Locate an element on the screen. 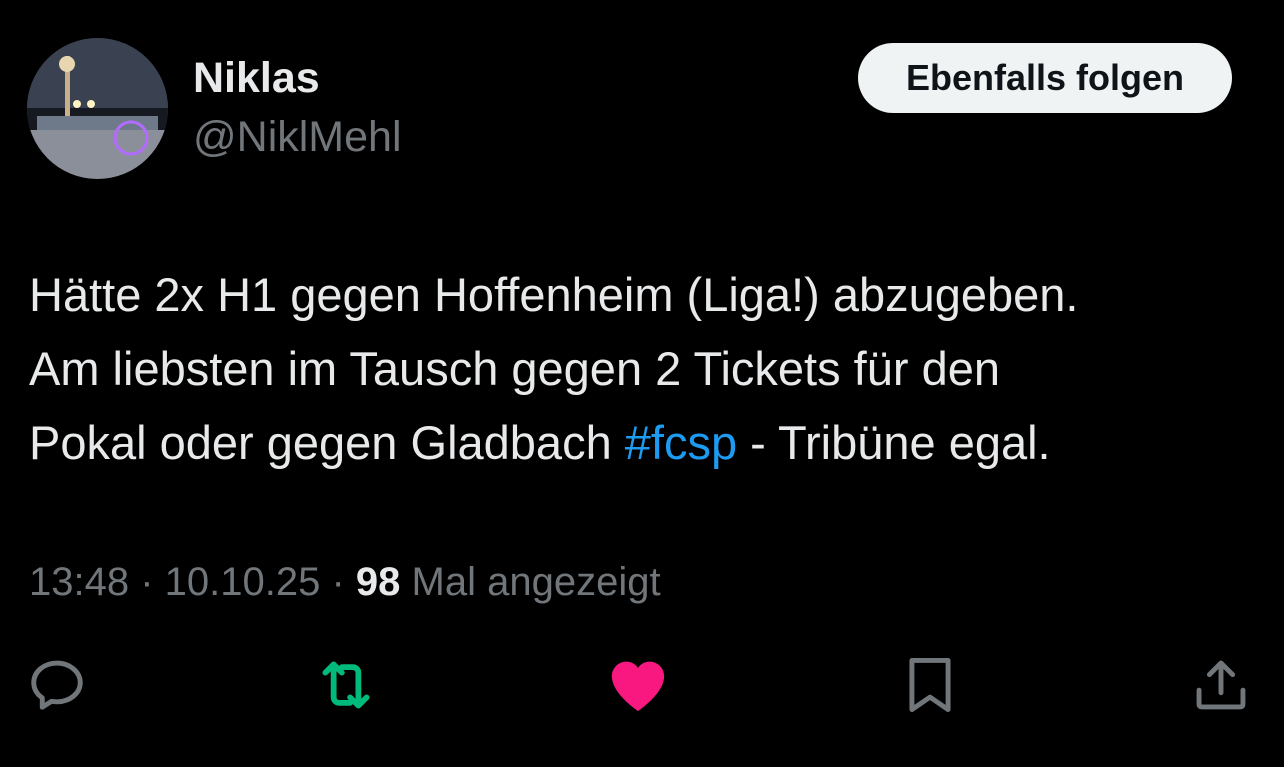 Image resolution: width=1284 pixels, height=767 pixels. author-handle: @NiklMehl is located at coordinates (297, 137).